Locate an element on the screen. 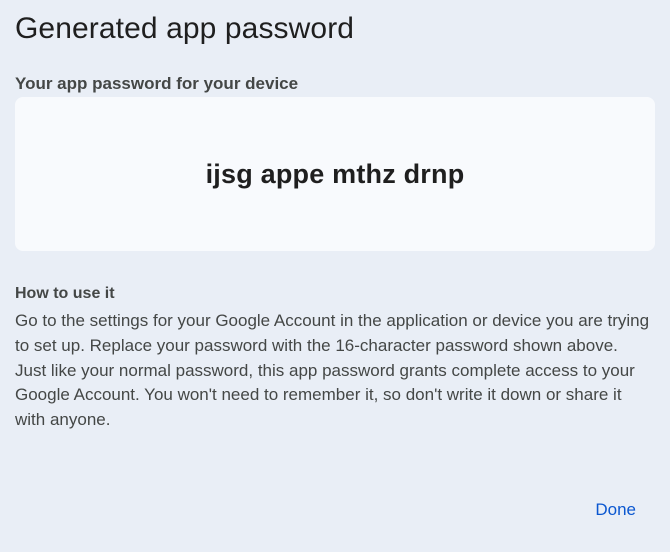 The height and width of the screenshot is (552, 670). app-password-value: ijsg appe mthz drnp is located at coordinates (335, 174).